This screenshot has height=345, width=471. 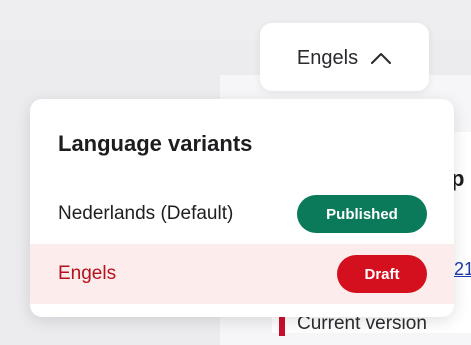 I want to click on variant-item-nederlands: Nederlands (Default) Published, so click(x=242, y=214).